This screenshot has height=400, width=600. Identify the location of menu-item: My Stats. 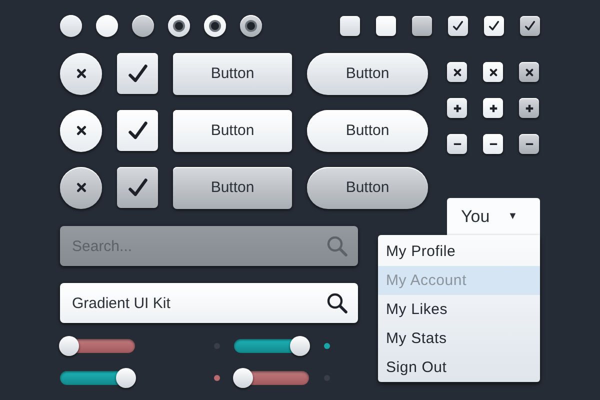
(459, 338).